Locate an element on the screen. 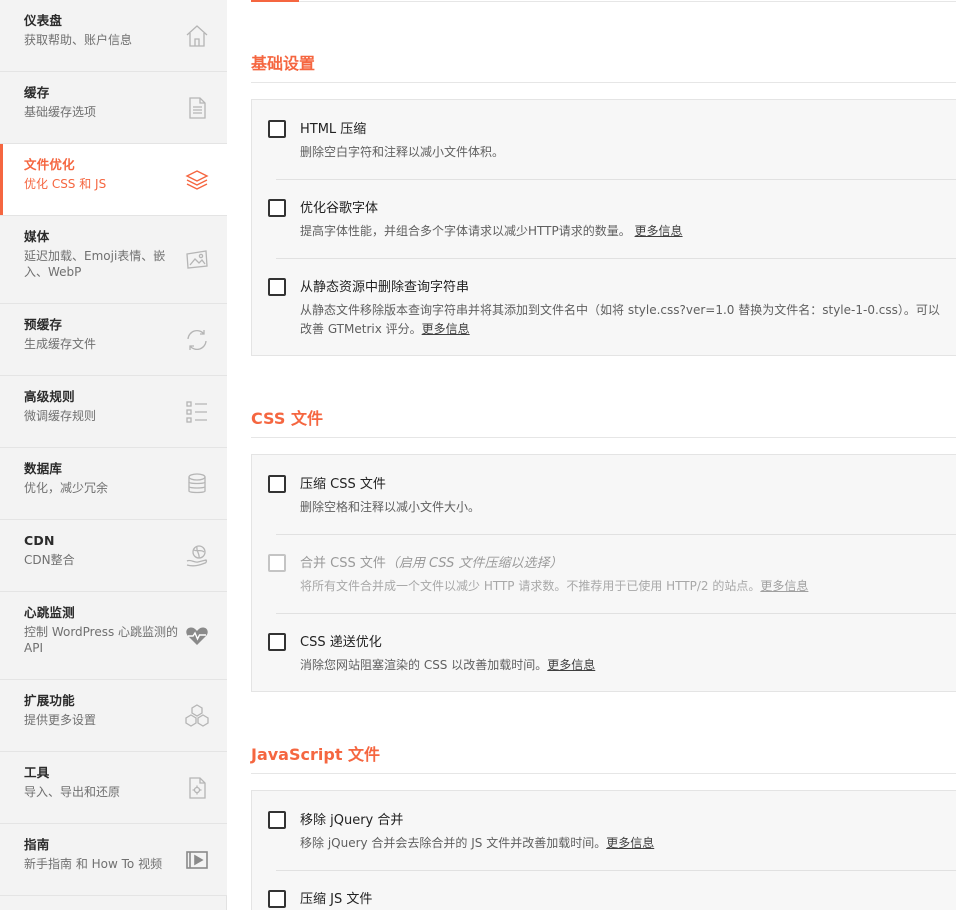 The image size is (956, 910). section-title-css: CSS 文件 is located at coordinates (287, 418).